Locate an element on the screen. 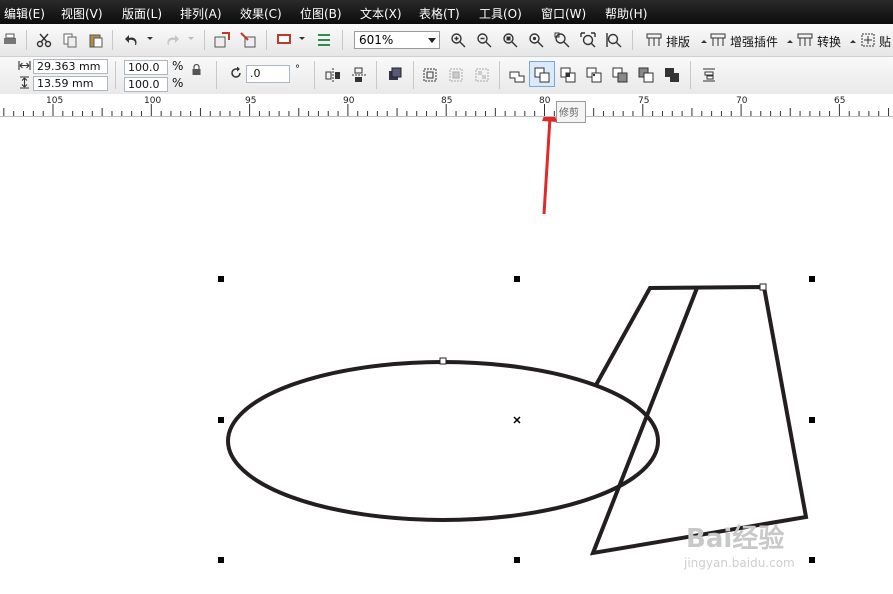 The image size is (893, 594). menu-view: 视图(V) is located at coordinates (82, 13).